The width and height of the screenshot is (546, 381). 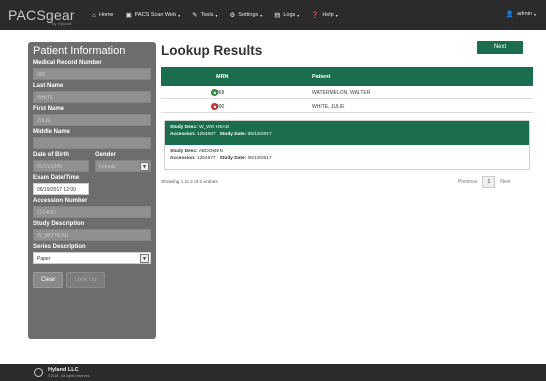 What do you see at coordinates (92, 143) in the screenshot?
I see `middle-name-field` at bounding box center [92, 143].